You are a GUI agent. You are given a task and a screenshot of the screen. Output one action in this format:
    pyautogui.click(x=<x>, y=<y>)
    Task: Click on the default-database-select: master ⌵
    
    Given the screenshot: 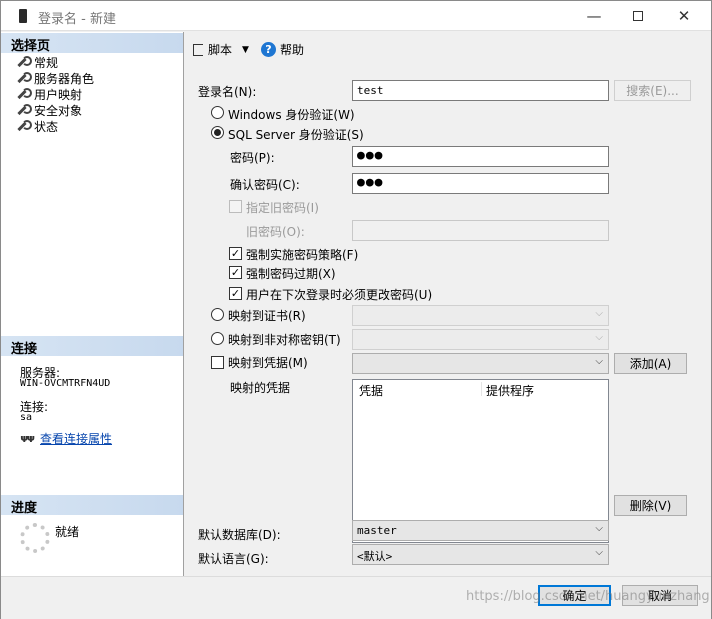 What is the action you would take?
    pyautogui.click(x=480, y=530)
    